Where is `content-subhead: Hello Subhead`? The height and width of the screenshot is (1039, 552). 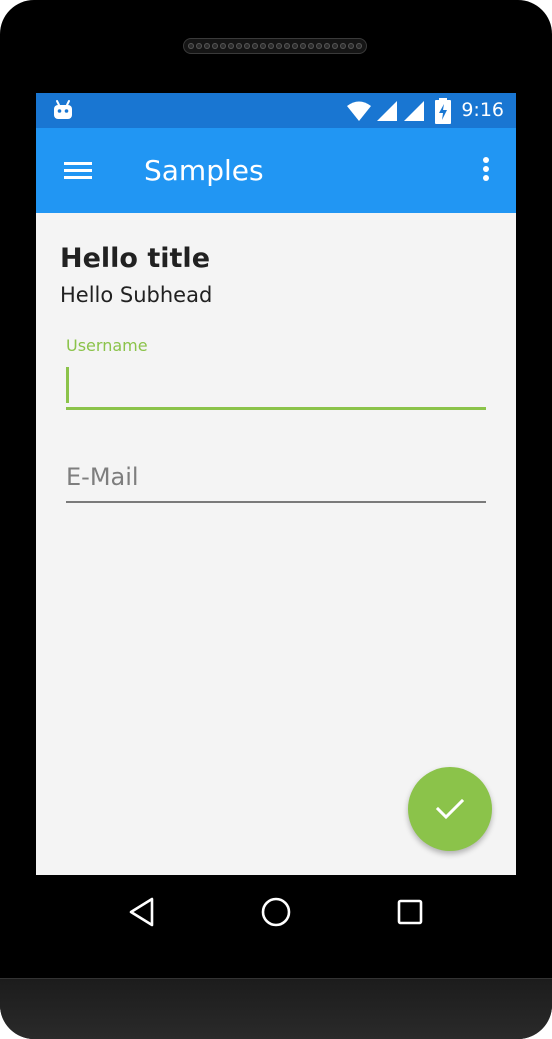 content-subhead: Hello Subhead is located at coordinates (136, 295).